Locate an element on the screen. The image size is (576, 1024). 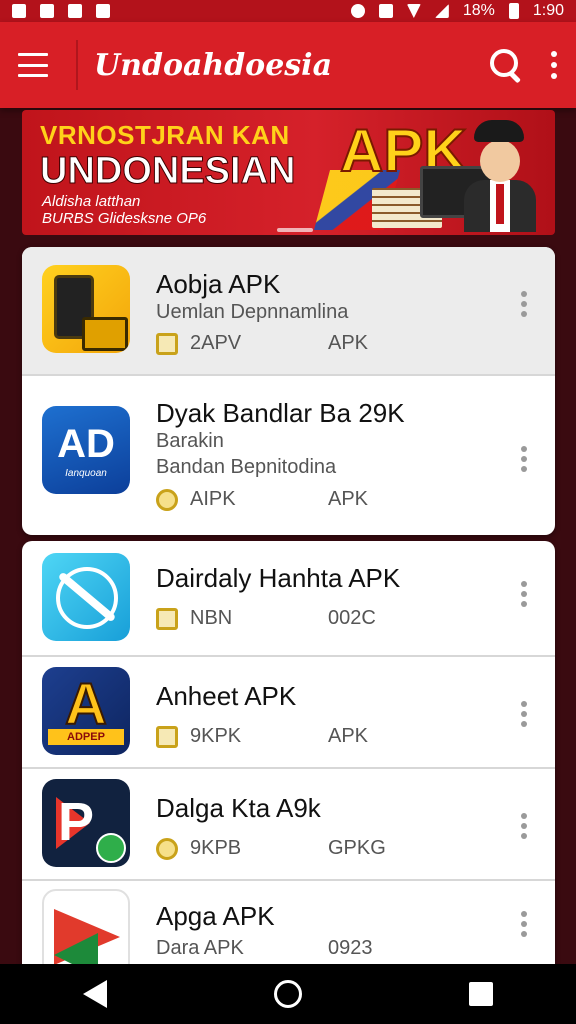
app-meta-left: AIPK is located at coordinates (213, 499).